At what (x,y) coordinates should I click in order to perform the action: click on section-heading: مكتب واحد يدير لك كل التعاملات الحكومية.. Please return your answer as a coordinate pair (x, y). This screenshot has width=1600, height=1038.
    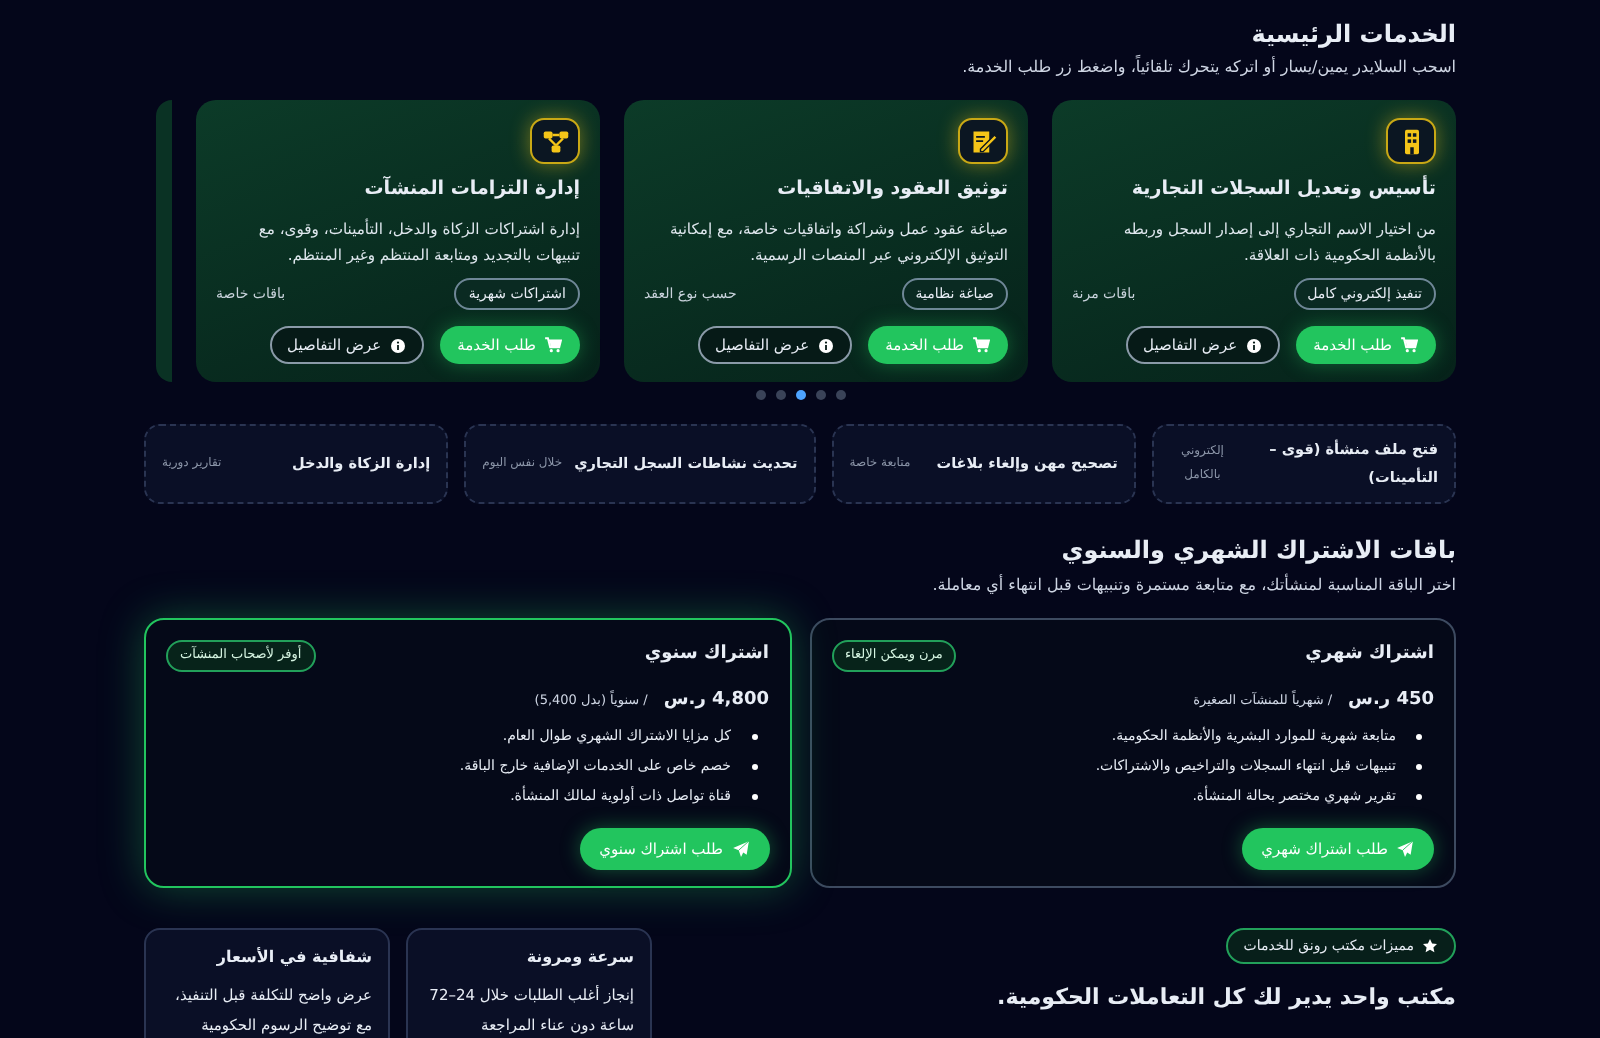
    Looking at the image, I should click on (1226, 997).